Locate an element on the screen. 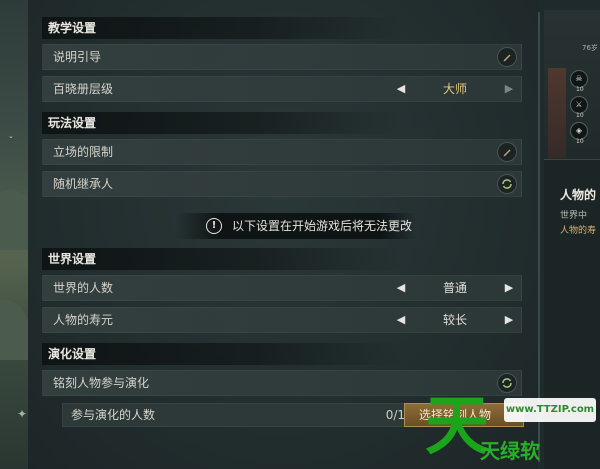 This screenshot has height=469, width=600. watermark-text: 天绿软 is located at coordinates (510, 451).